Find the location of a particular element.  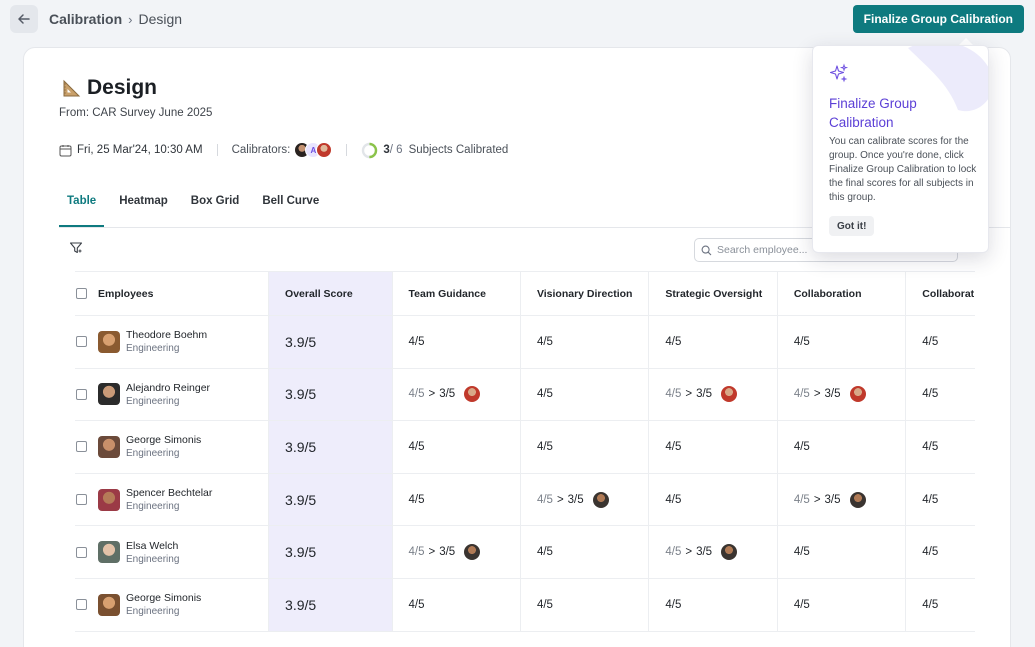

select-all-checkbox is located at coordinates (81, 293).